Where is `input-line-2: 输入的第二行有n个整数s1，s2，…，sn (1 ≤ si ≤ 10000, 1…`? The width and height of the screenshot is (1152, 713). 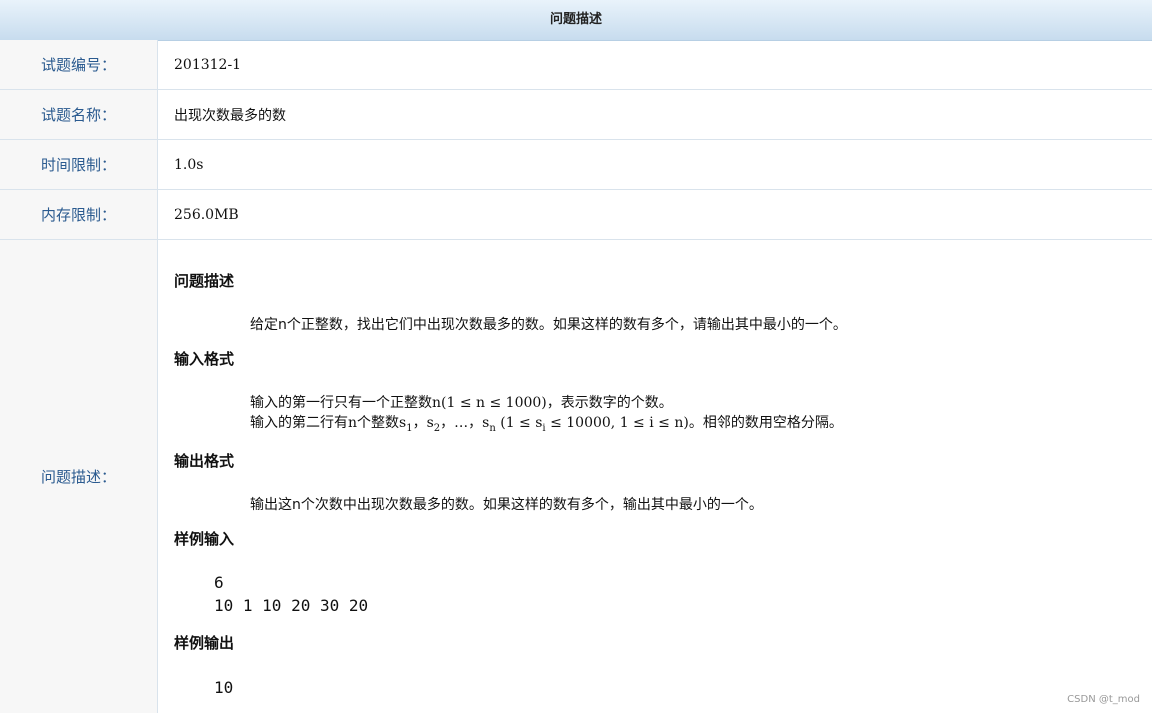 input-line-2: 输入的第二行有n个整数s1，s2，…，sn (1 ≤ si ≤ 10000, 1… is located at coordinates (546, 423).